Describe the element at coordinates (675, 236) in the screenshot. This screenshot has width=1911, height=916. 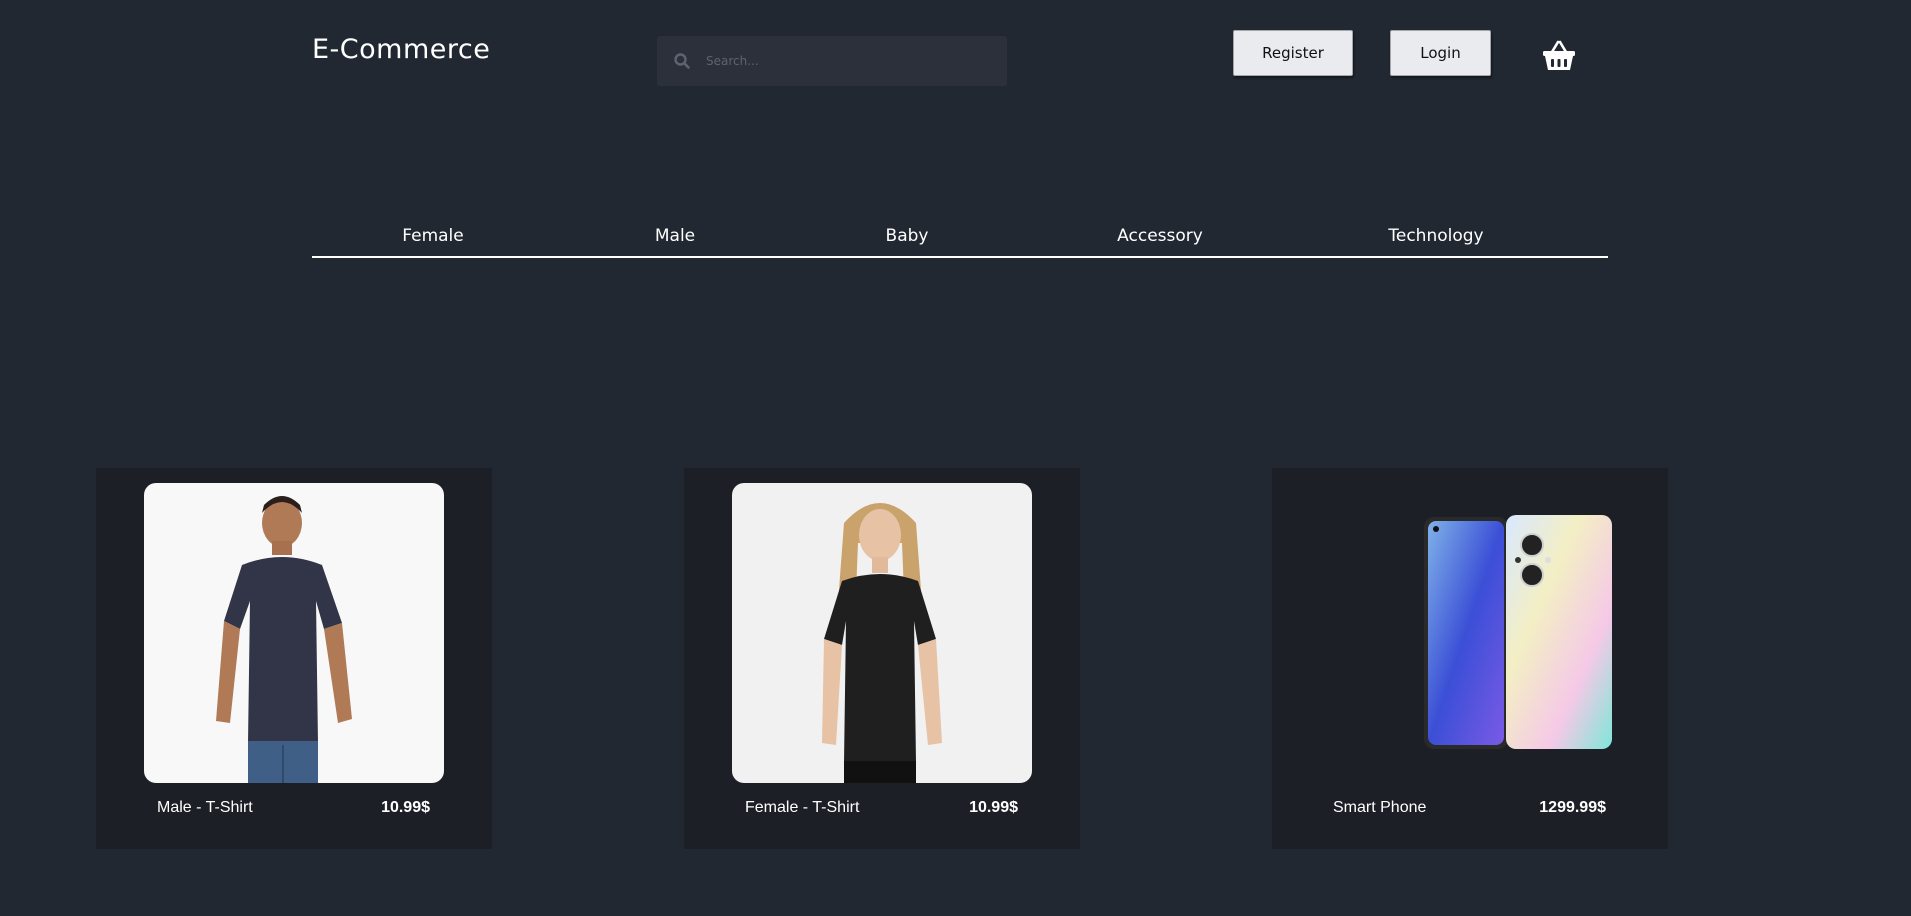
I see `nav-item-male: Male` at that location.